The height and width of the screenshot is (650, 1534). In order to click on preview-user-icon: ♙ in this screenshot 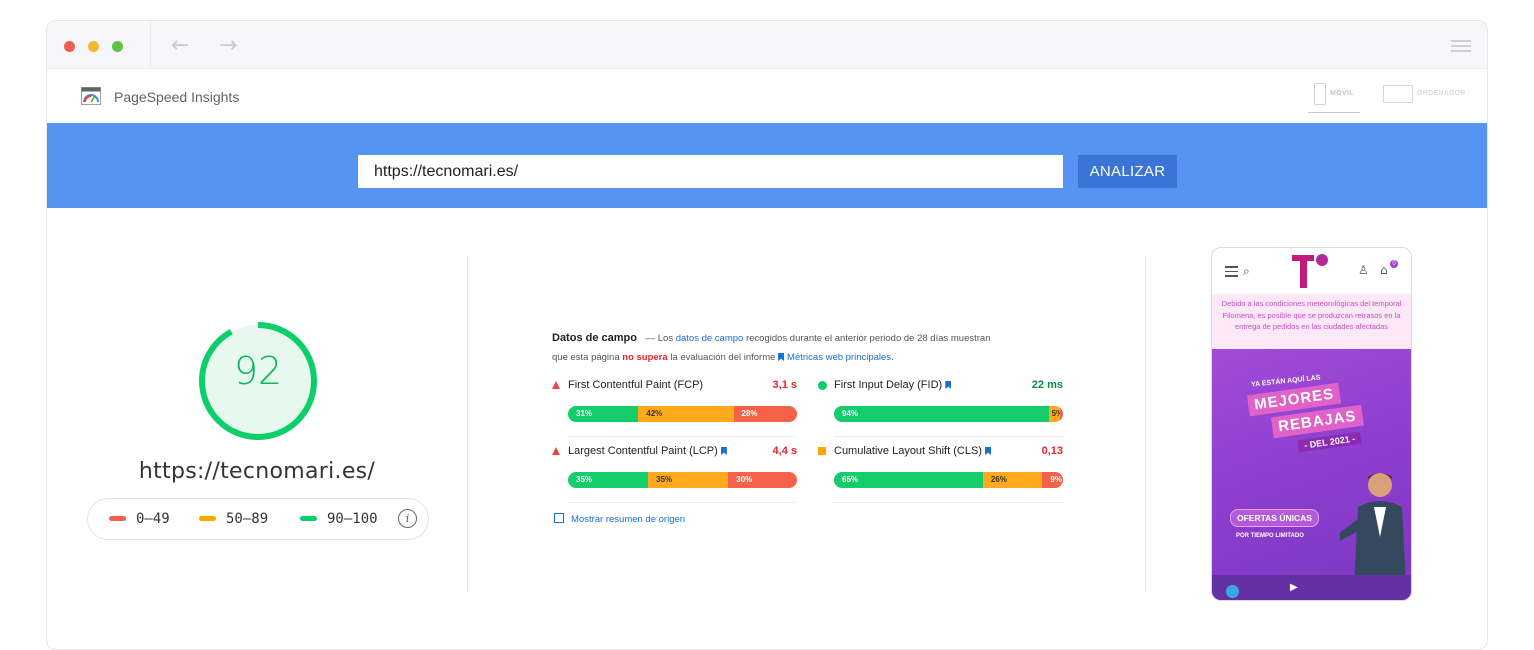, I will do `click(1363, 270)`.